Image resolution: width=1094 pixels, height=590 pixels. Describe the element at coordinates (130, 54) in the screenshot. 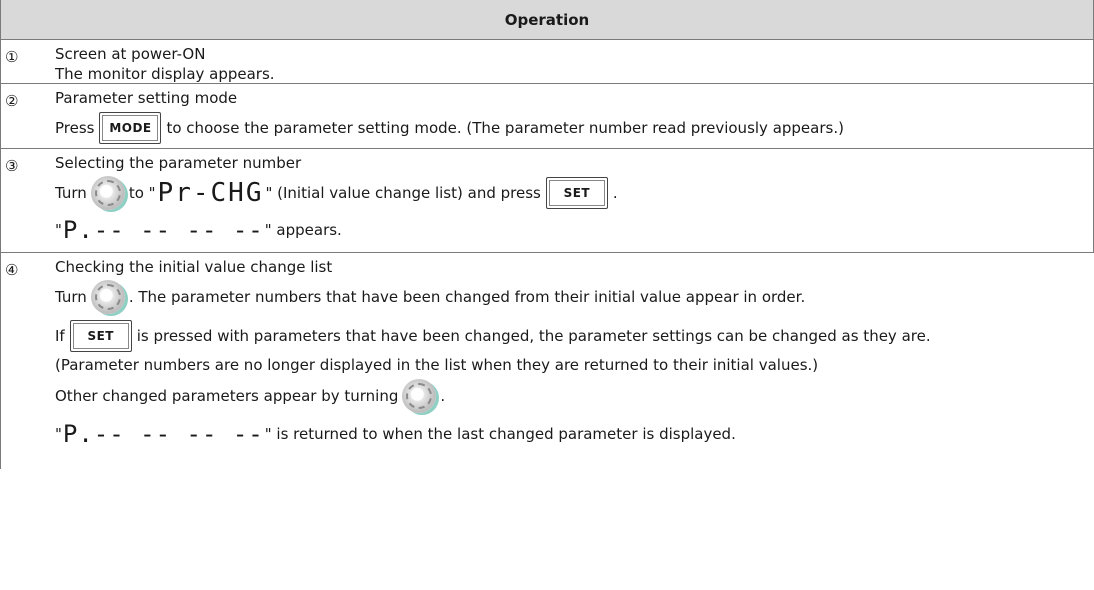

I see `step-title: Screen at power-ON` at that location.